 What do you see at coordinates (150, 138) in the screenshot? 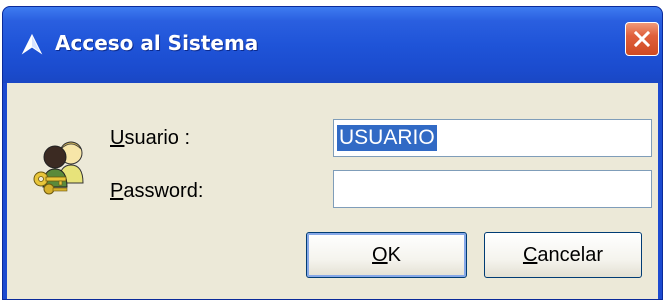
I see `username-label: Usuario :` at bounding box center [150, 138].